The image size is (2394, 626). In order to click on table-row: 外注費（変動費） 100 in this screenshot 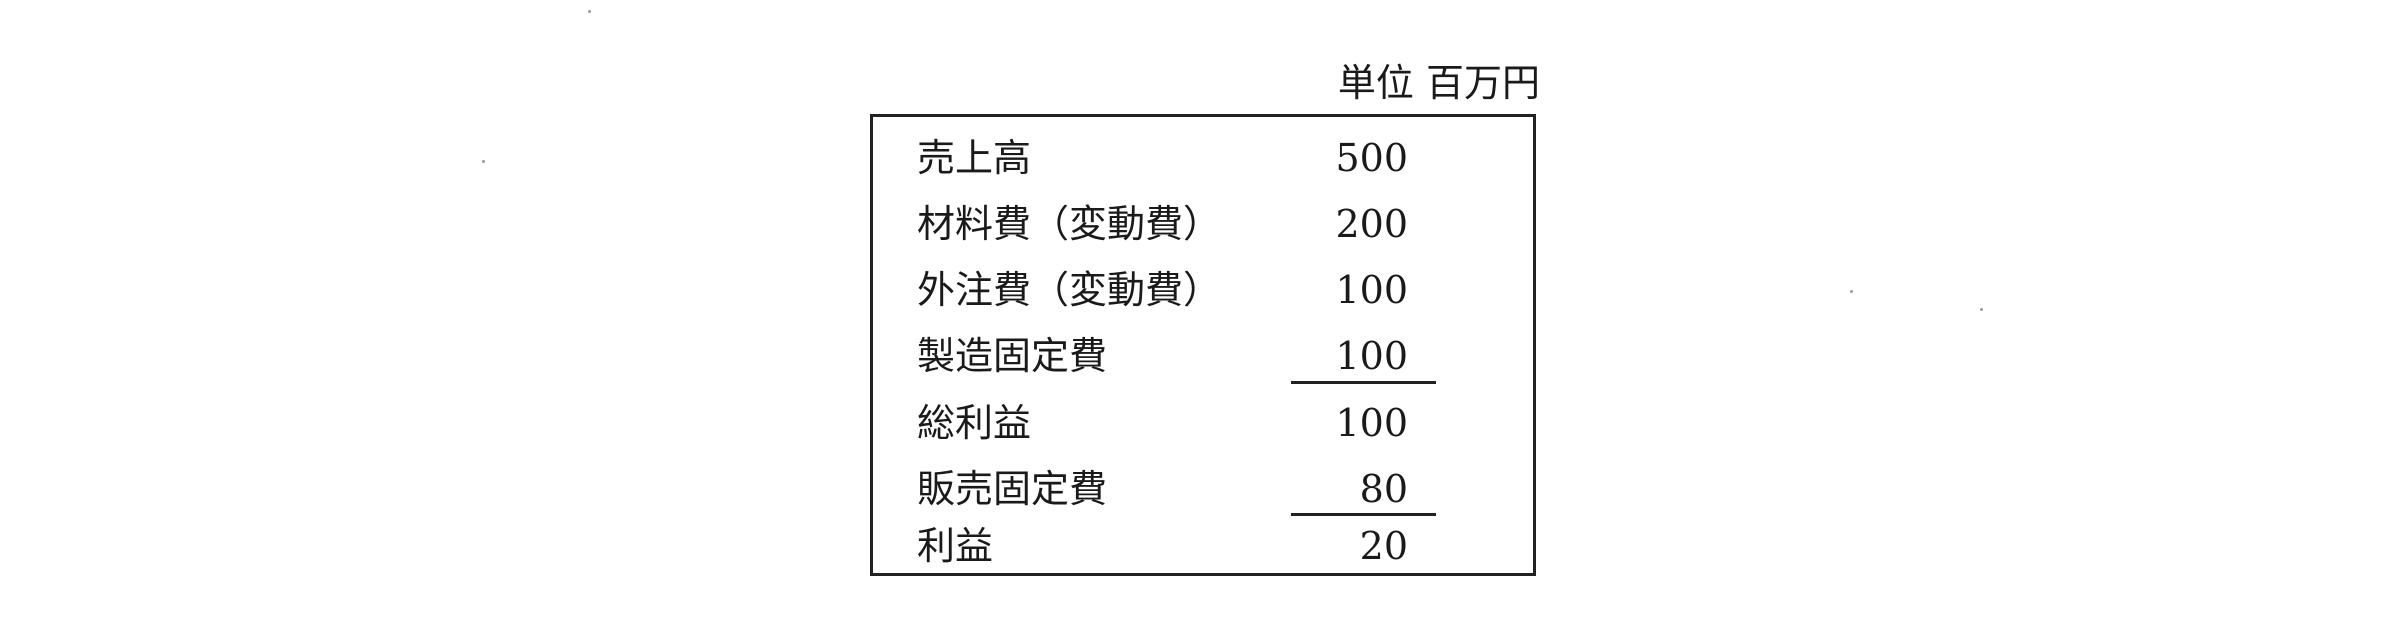, I will do `click(1203, 290)`.